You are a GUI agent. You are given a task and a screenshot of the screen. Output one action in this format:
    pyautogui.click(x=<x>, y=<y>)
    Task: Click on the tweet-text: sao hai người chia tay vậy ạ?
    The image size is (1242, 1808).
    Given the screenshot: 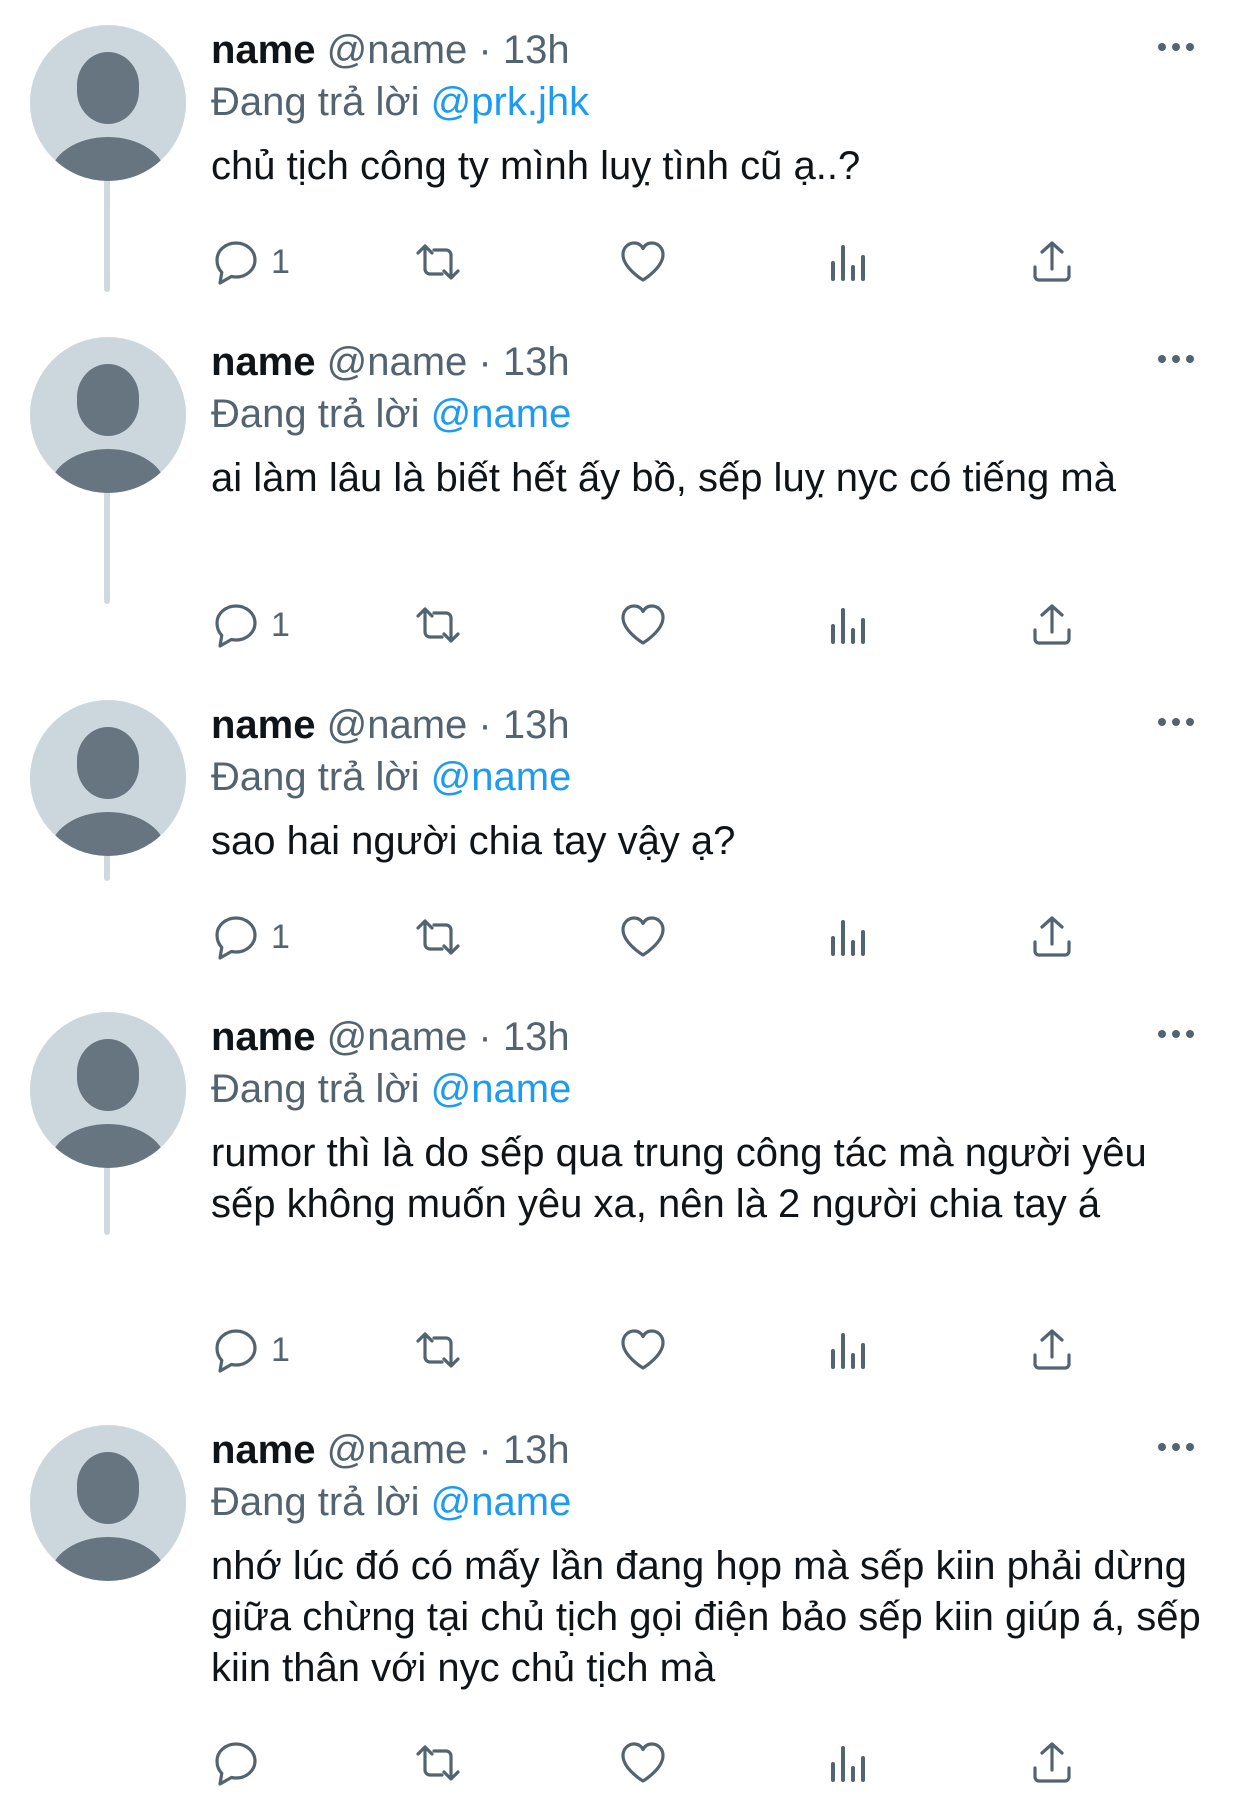 What is the action you would take?
    pyautogui.click(x=473, y=841)
    